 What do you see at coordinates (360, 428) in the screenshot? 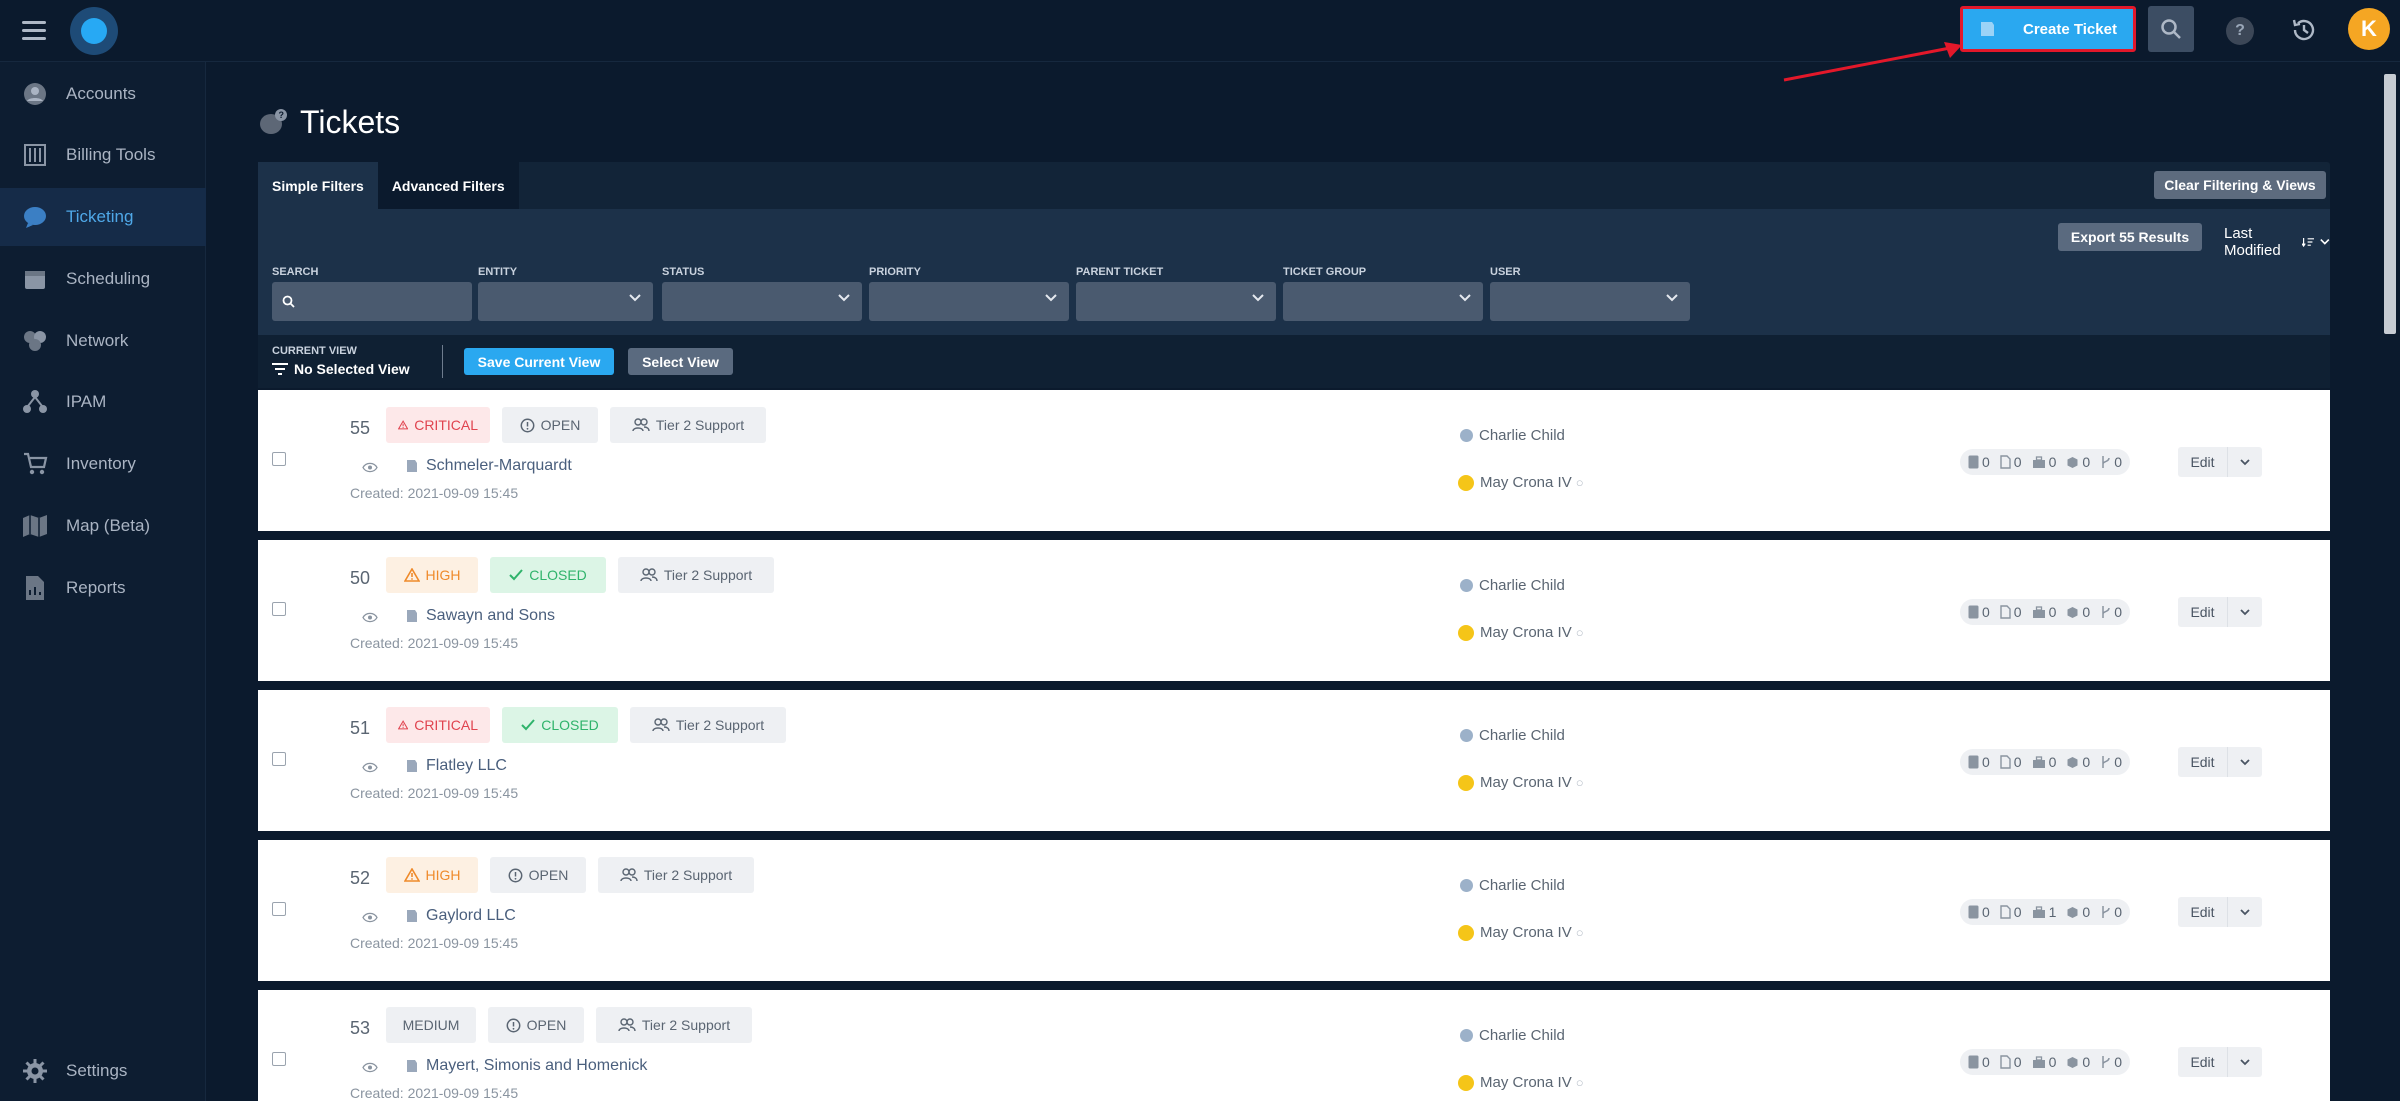
I see `ticket-number: 55` at bounding box center [360, 428].